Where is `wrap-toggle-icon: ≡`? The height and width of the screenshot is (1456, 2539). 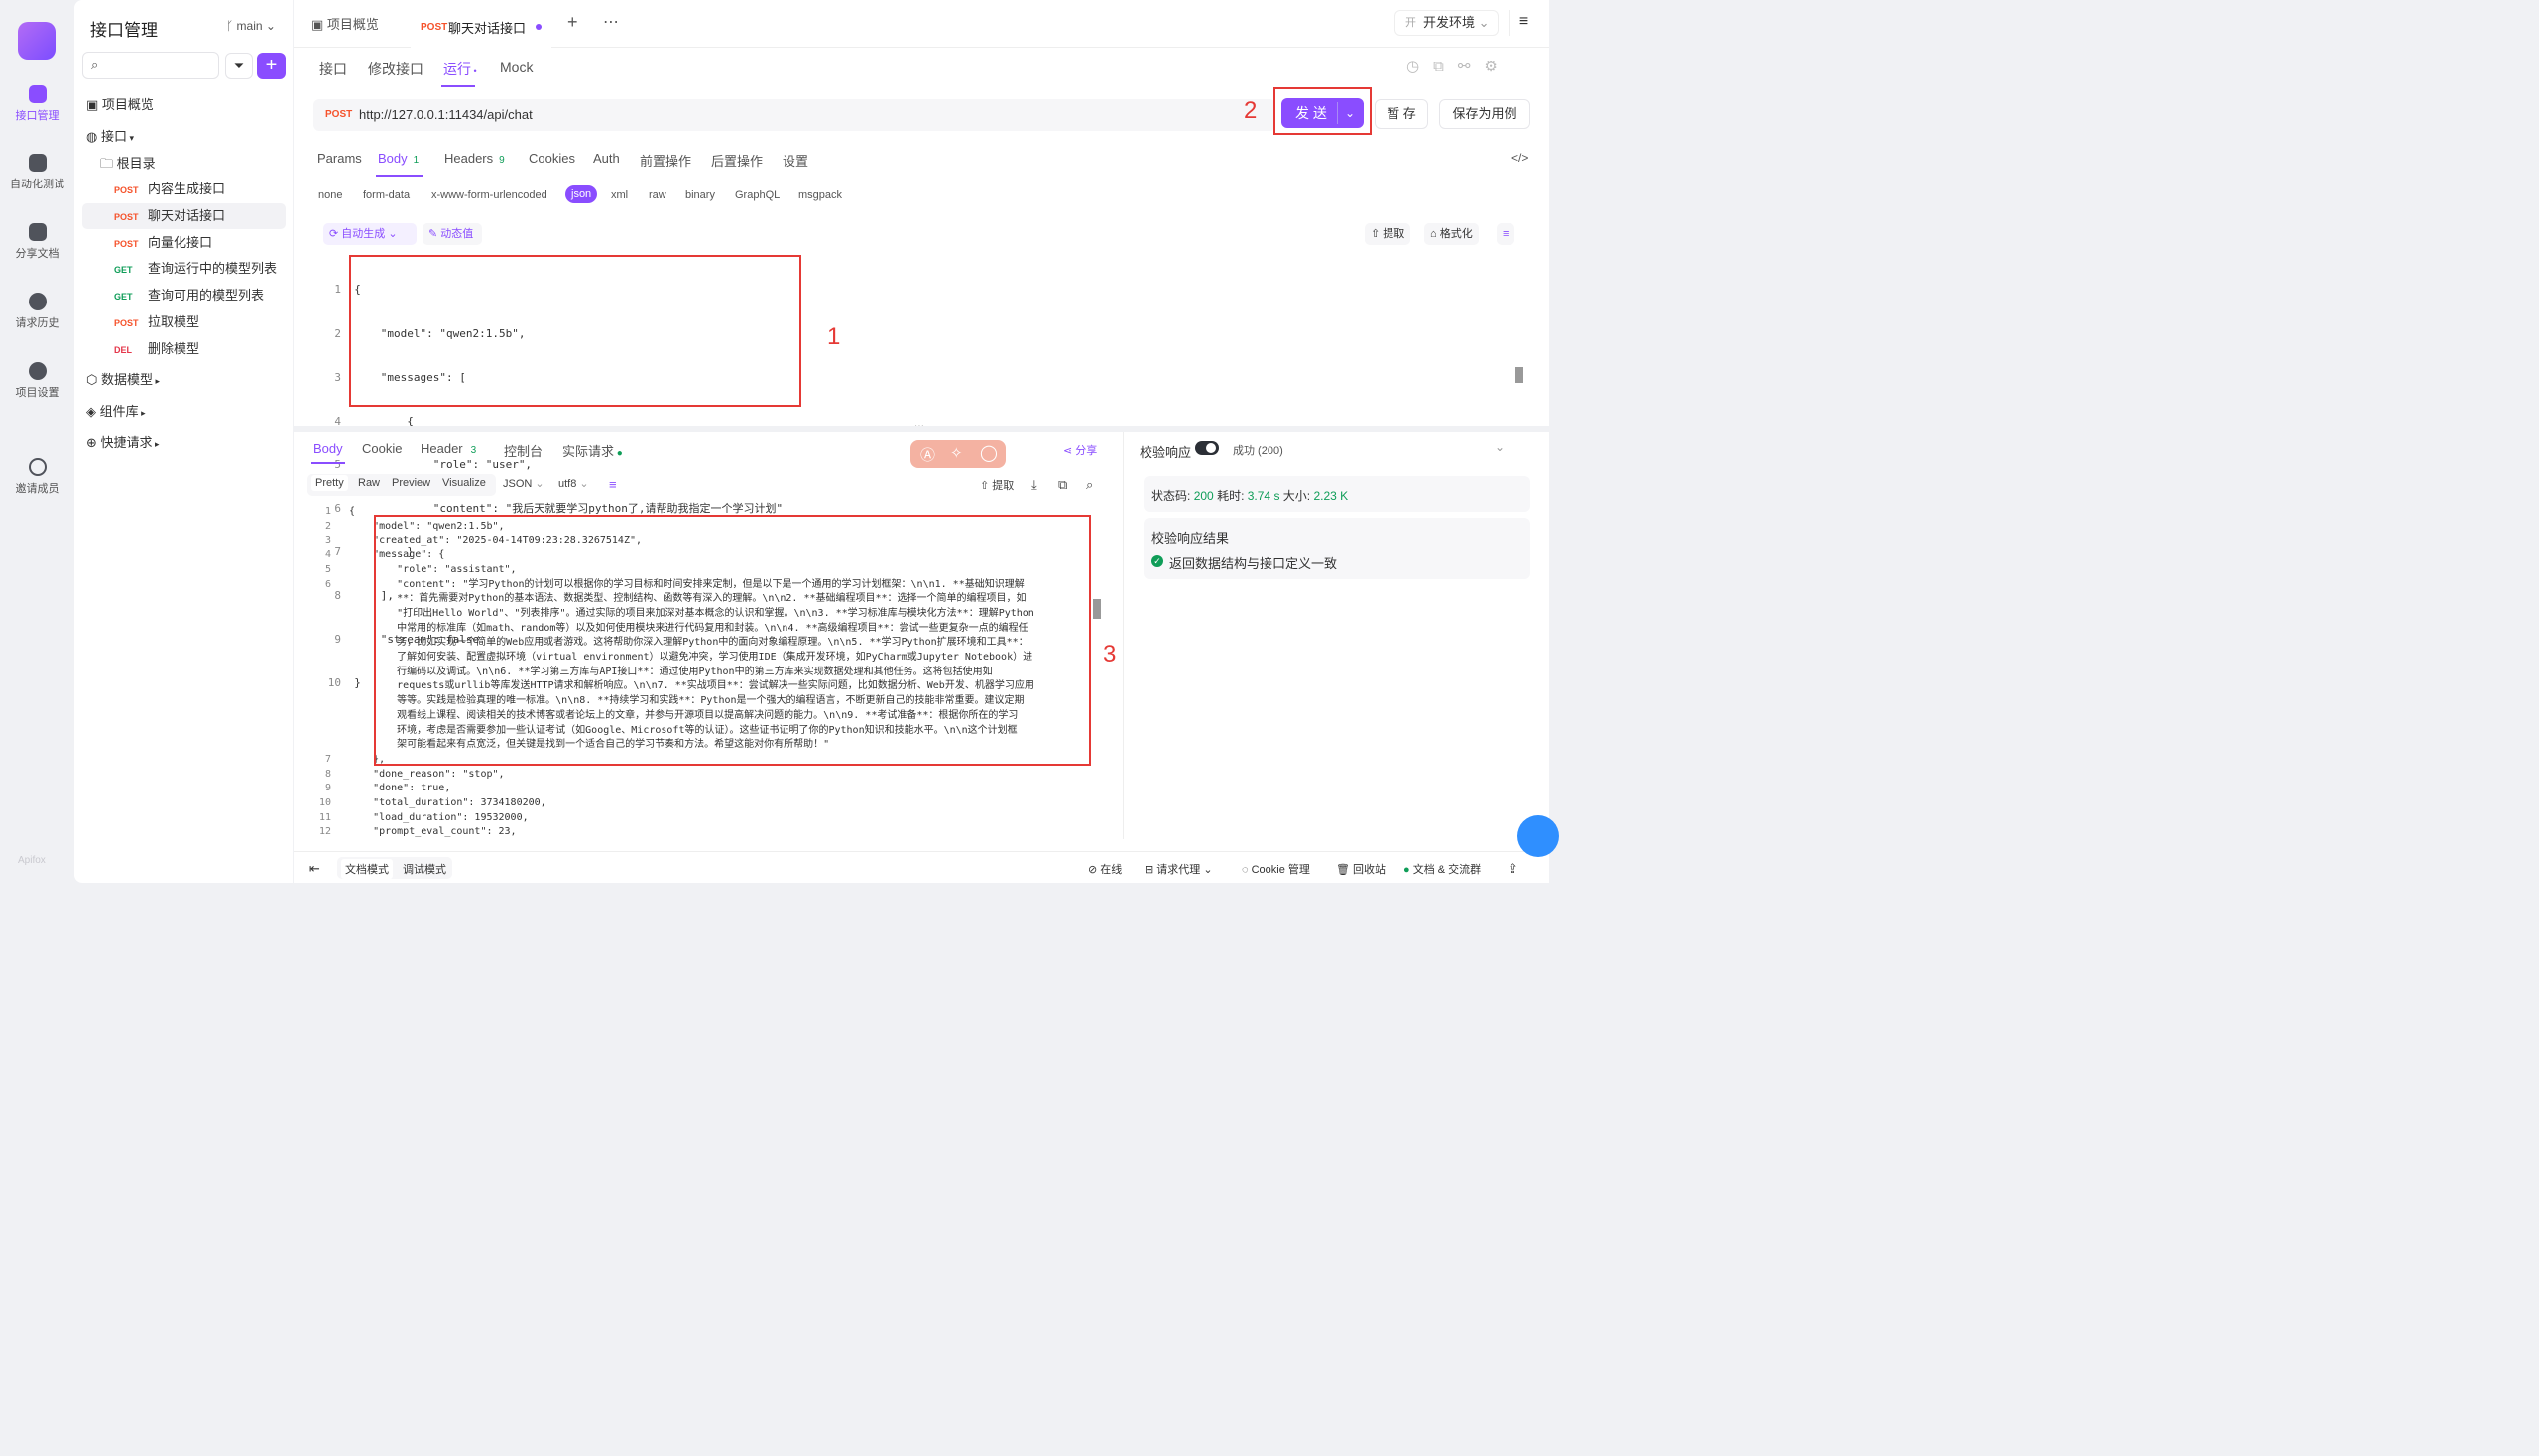
wrap-toggle-icon: ≡ is located at coordinates (613, 484).